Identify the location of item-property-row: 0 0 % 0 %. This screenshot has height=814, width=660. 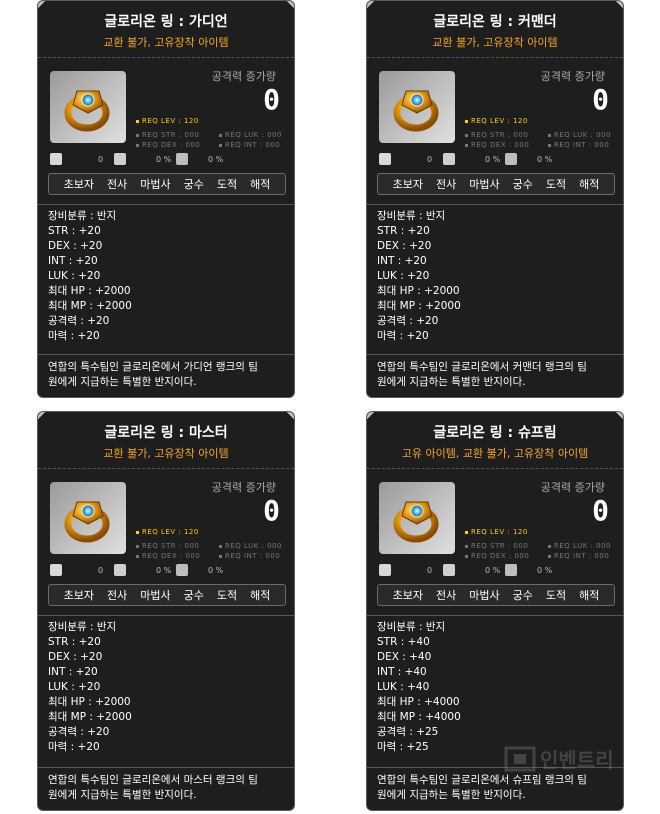
(496, 571).